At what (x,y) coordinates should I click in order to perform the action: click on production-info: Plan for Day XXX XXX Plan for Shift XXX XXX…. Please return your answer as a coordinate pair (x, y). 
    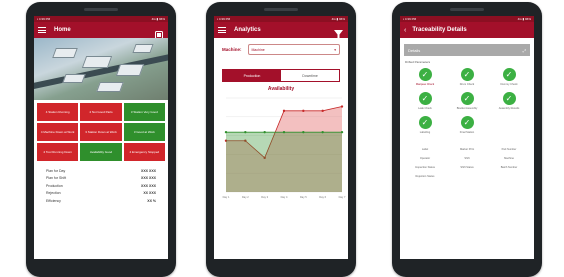
    Looking at the image, I should click on (101, 186).